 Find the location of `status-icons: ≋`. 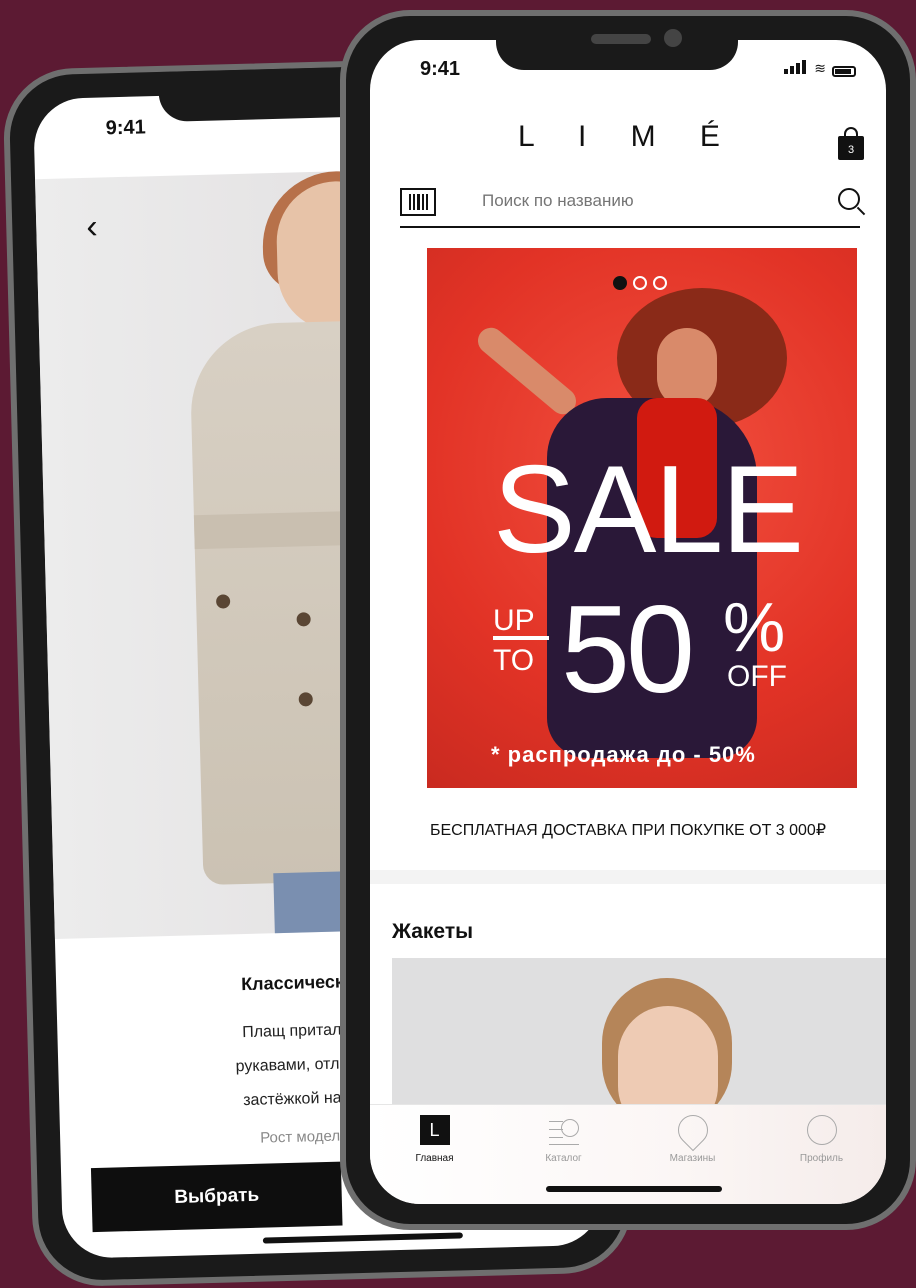

status-icons: ≋ is located at coordinates (820, 68).